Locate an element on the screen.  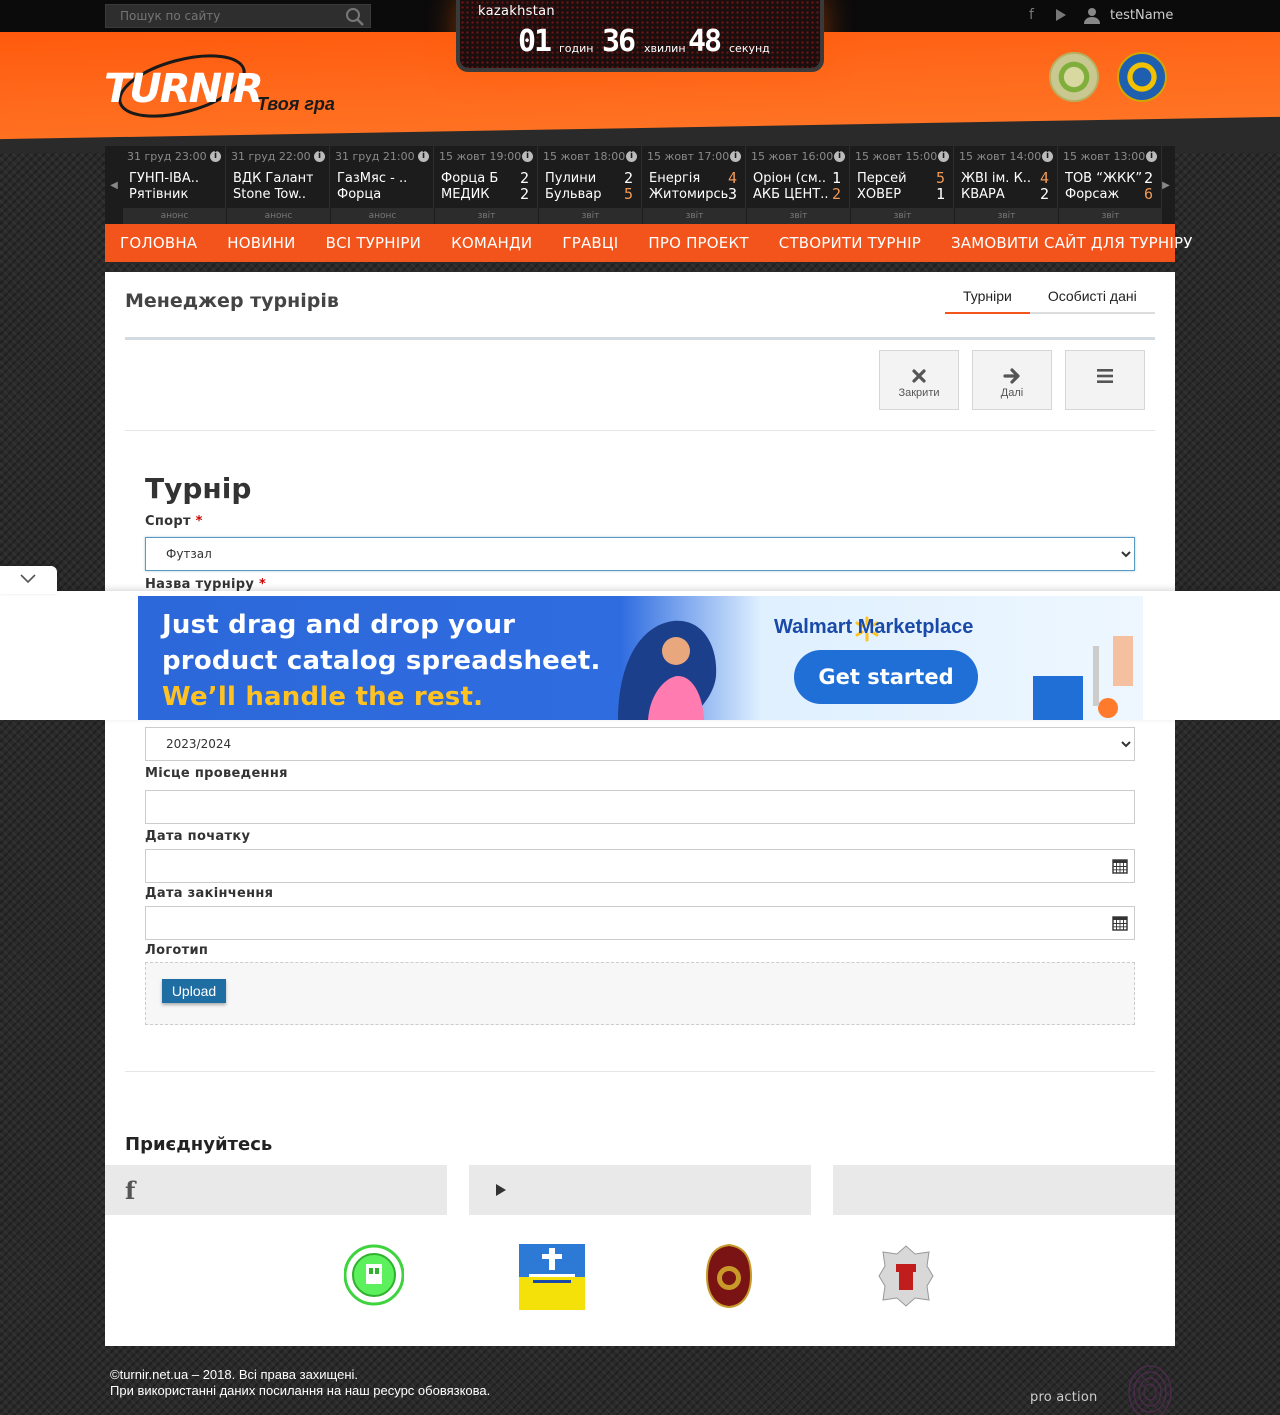
matches-next-arrow: ▶ is located at coordinates (1166, 185).